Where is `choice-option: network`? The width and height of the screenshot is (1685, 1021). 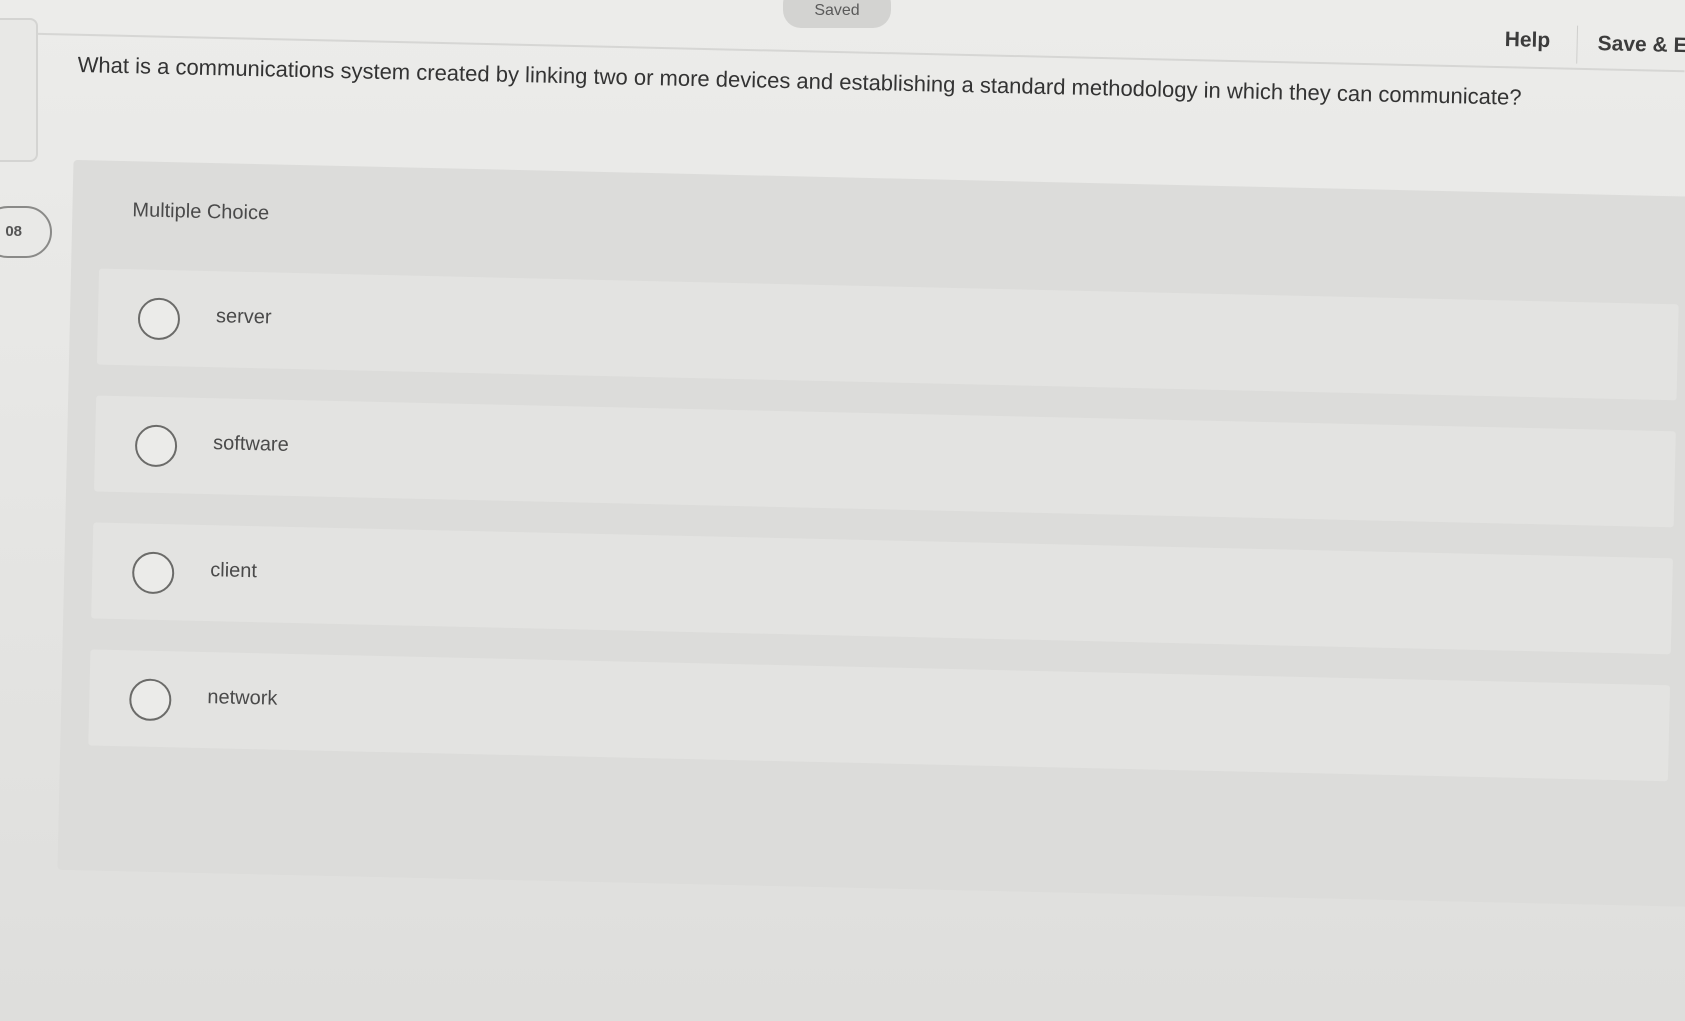
choice-option: network is located at coordinates (879, 715).